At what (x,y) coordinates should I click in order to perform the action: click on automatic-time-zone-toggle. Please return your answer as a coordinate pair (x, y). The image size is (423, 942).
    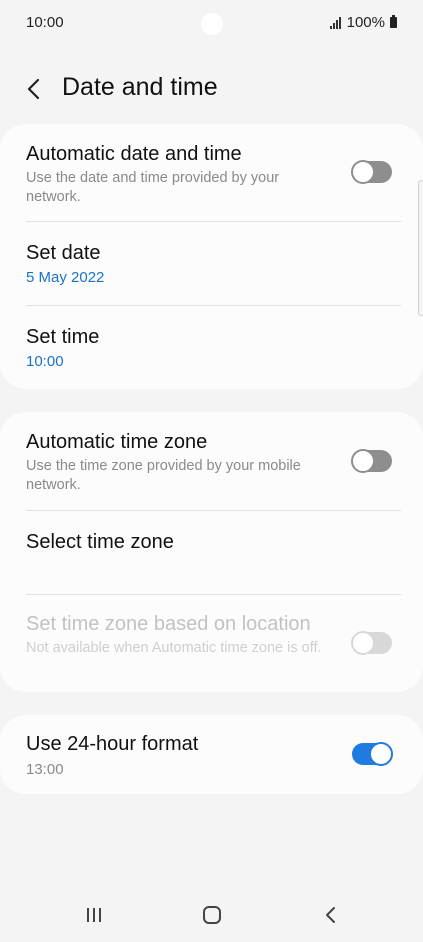
    Looking at the image, I should click on (371, 461).